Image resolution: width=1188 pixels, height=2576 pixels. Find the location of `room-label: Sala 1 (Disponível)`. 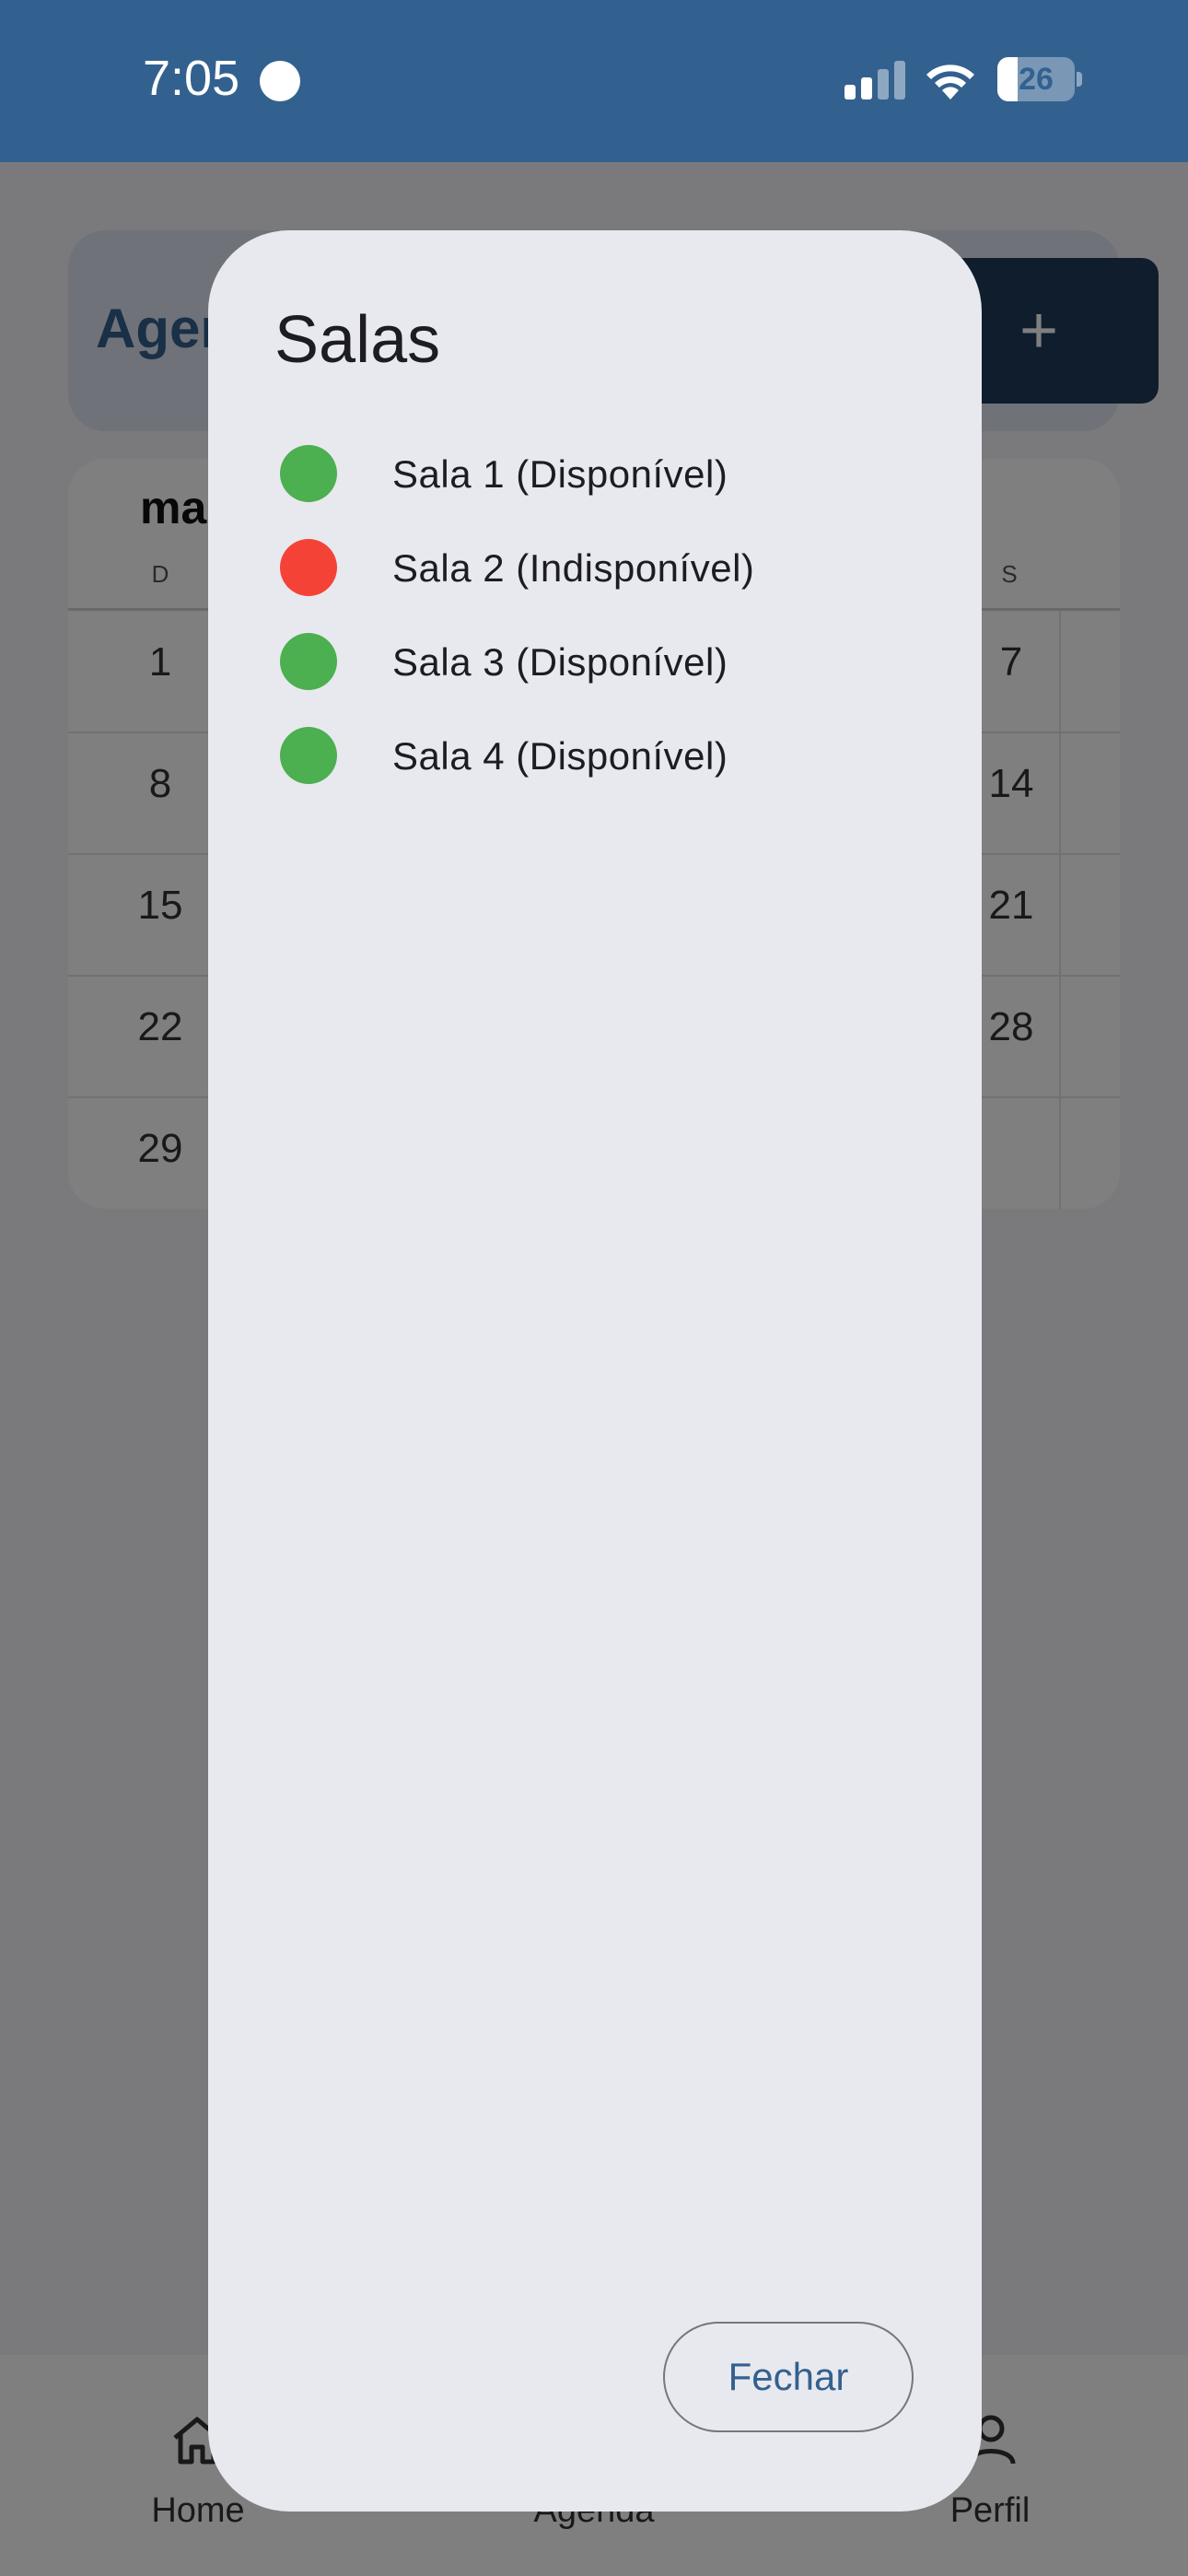

room-label: Sala 1 (Disponível) is located at coordinates (560, 474).